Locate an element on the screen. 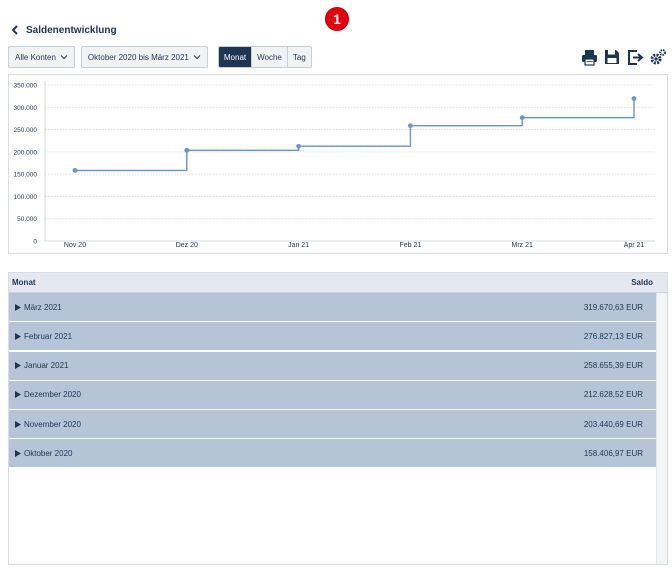  x-tick-label: Dez 20 is located at coordinates (187, 245).